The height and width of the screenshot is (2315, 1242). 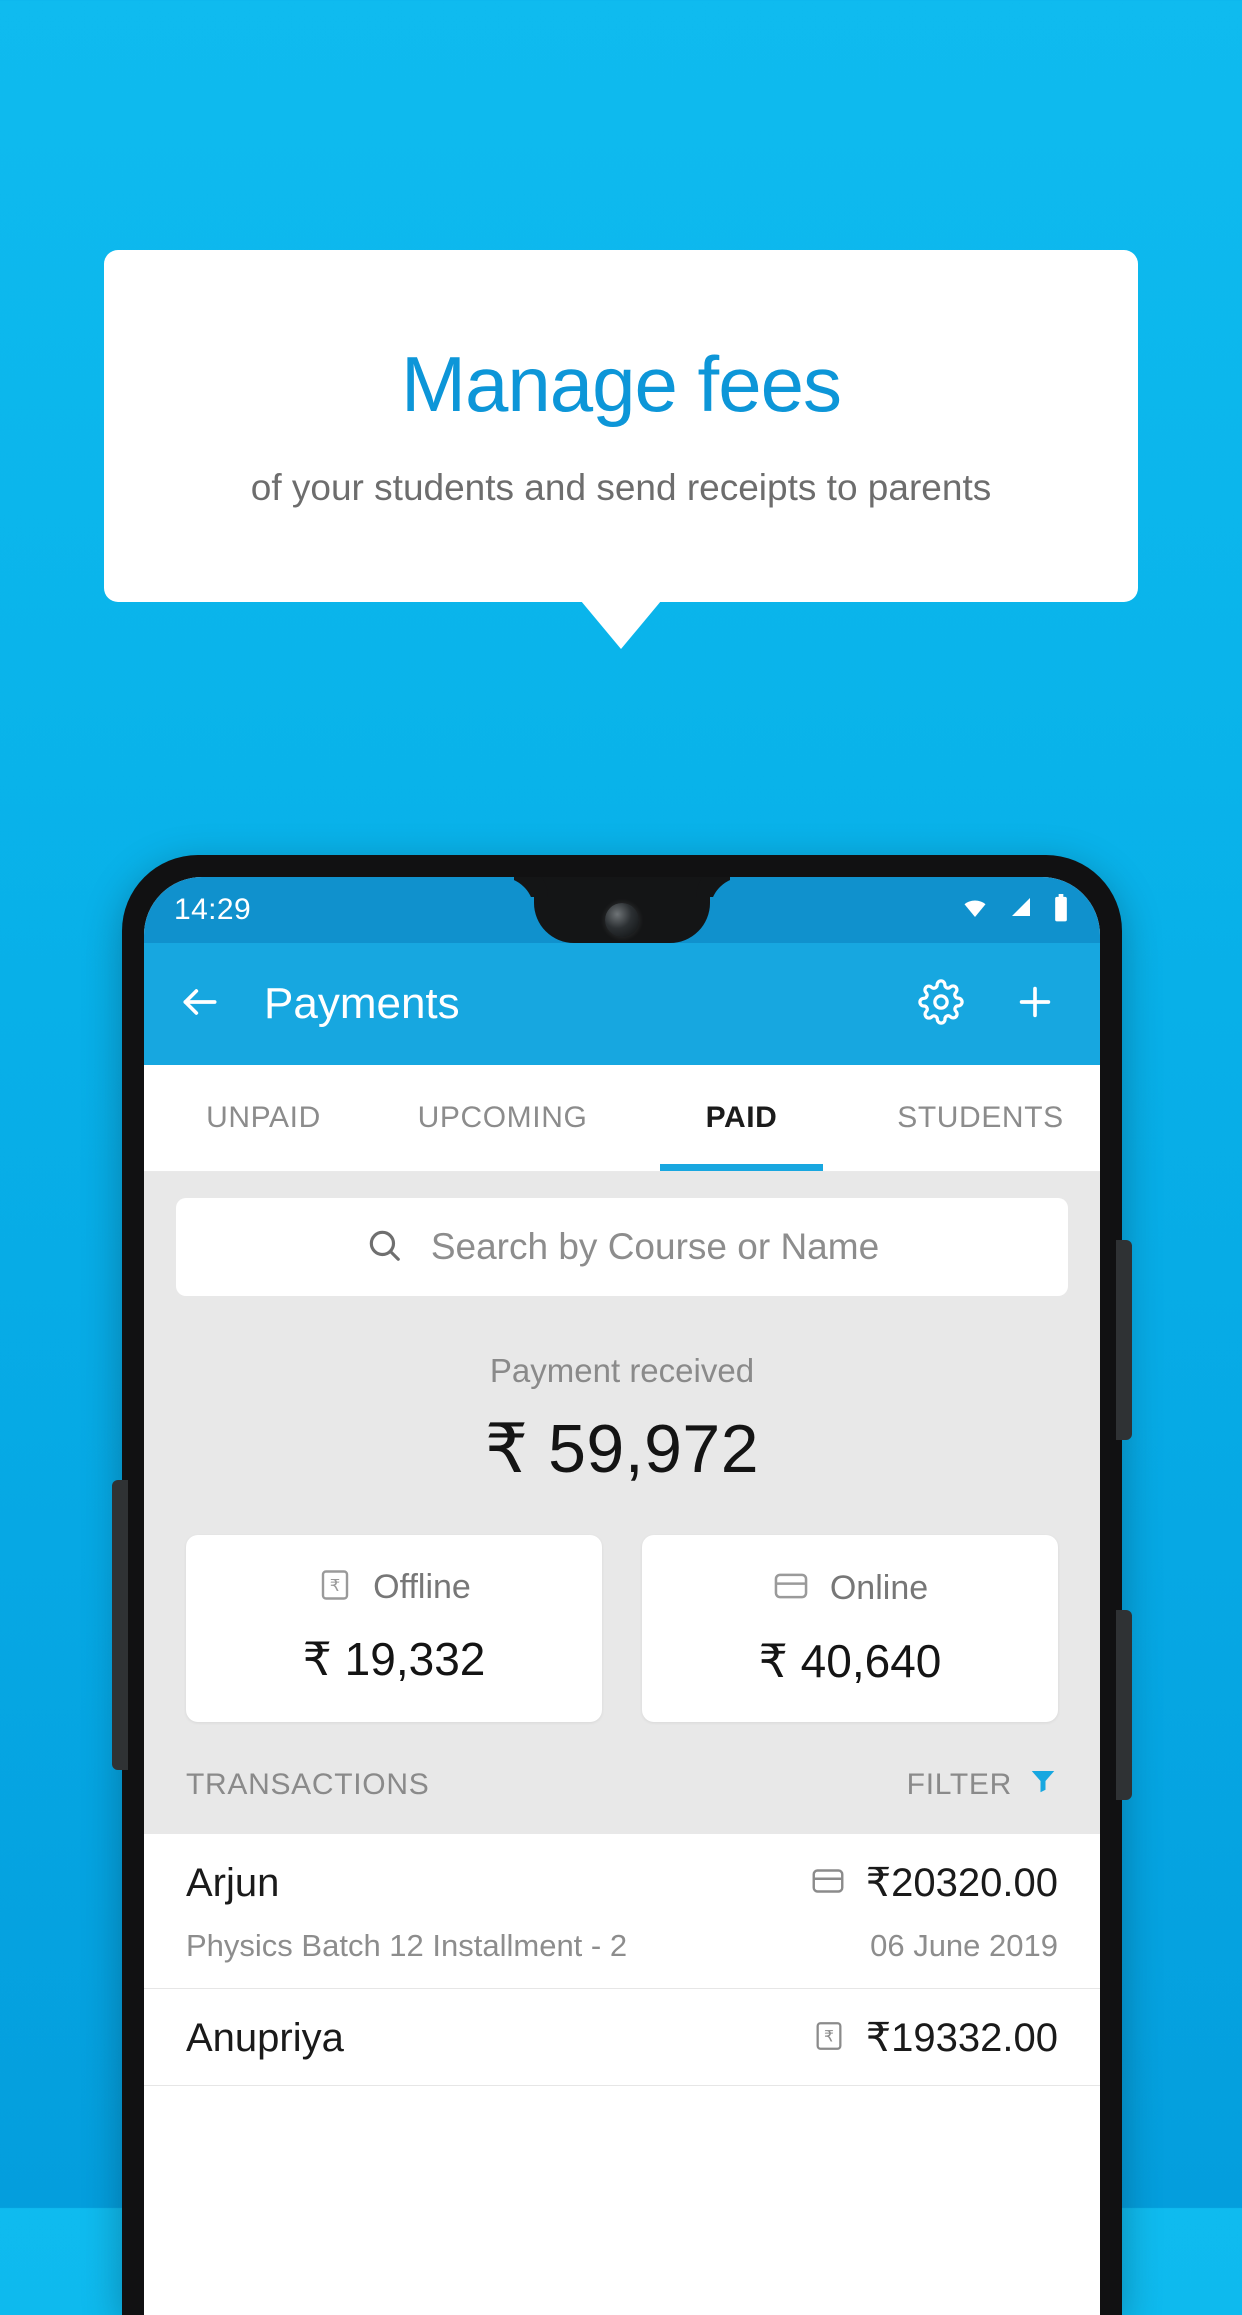 What do you see at coordinates (964, 1945) in the screenshot?
I see `transaction-date: 06 June 2019` at bounding box center [964, 1945].